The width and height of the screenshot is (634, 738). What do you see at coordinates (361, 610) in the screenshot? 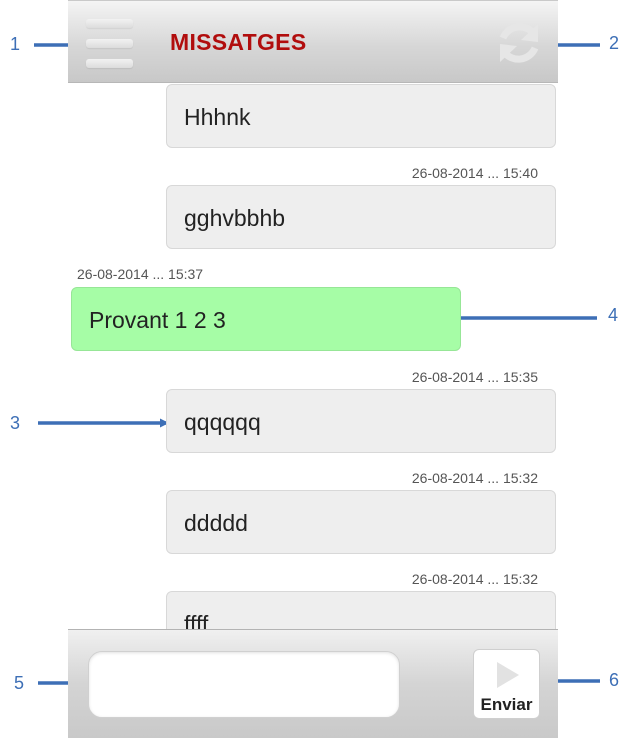
I see `message-bubble-sent: ffff` at bounding box center [361, 610].